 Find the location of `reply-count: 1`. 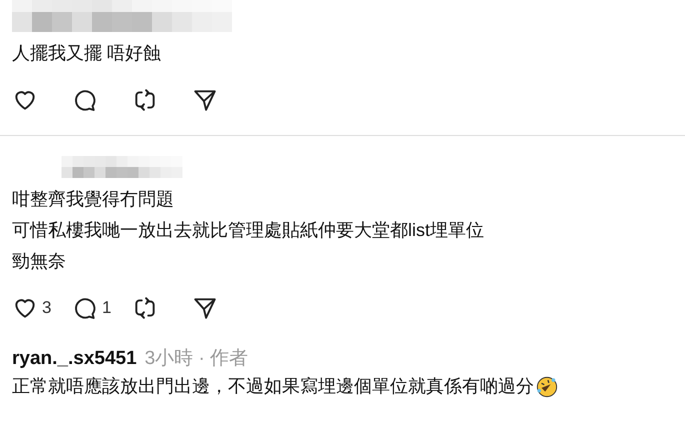

reply-count: 1 is located at coordinates (107, 308).